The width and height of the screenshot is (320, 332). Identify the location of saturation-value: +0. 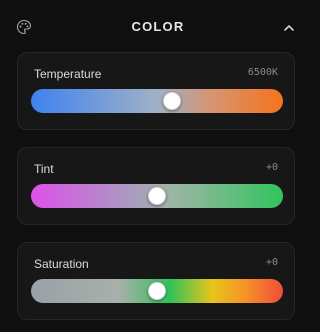
(271, 262).